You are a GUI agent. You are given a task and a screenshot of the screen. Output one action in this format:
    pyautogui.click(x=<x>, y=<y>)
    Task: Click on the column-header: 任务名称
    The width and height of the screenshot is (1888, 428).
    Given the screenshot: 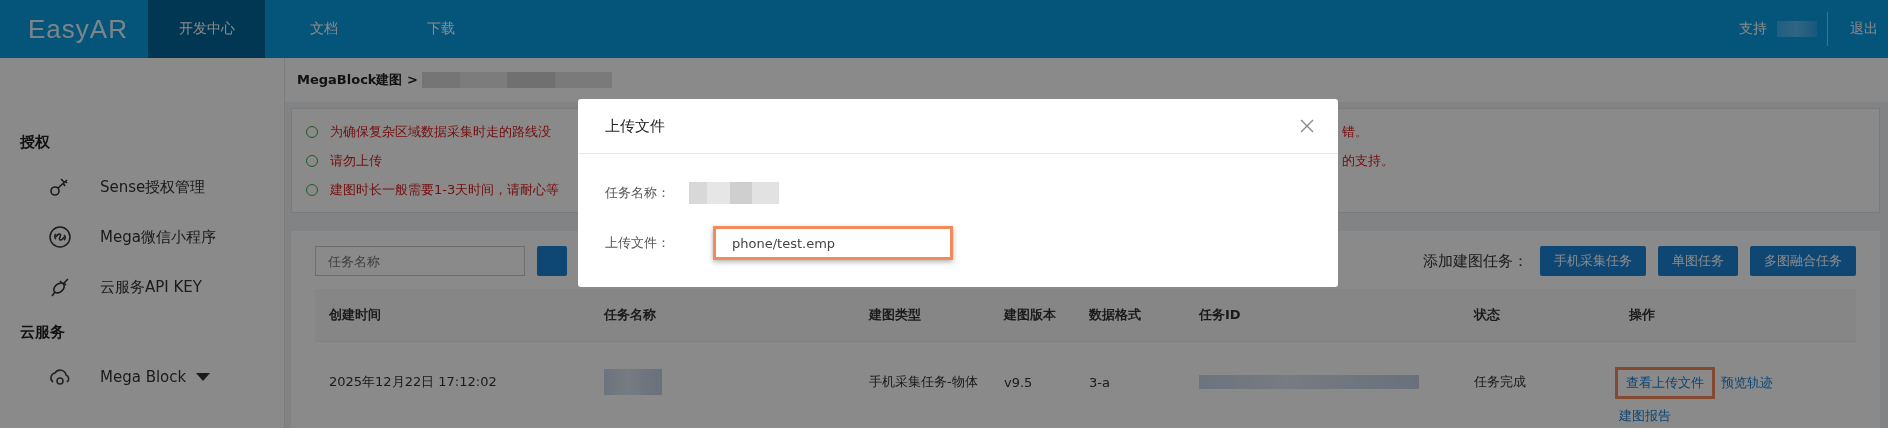 What is the action you would take?
    pyautogui.click(x=629, y=315)
    